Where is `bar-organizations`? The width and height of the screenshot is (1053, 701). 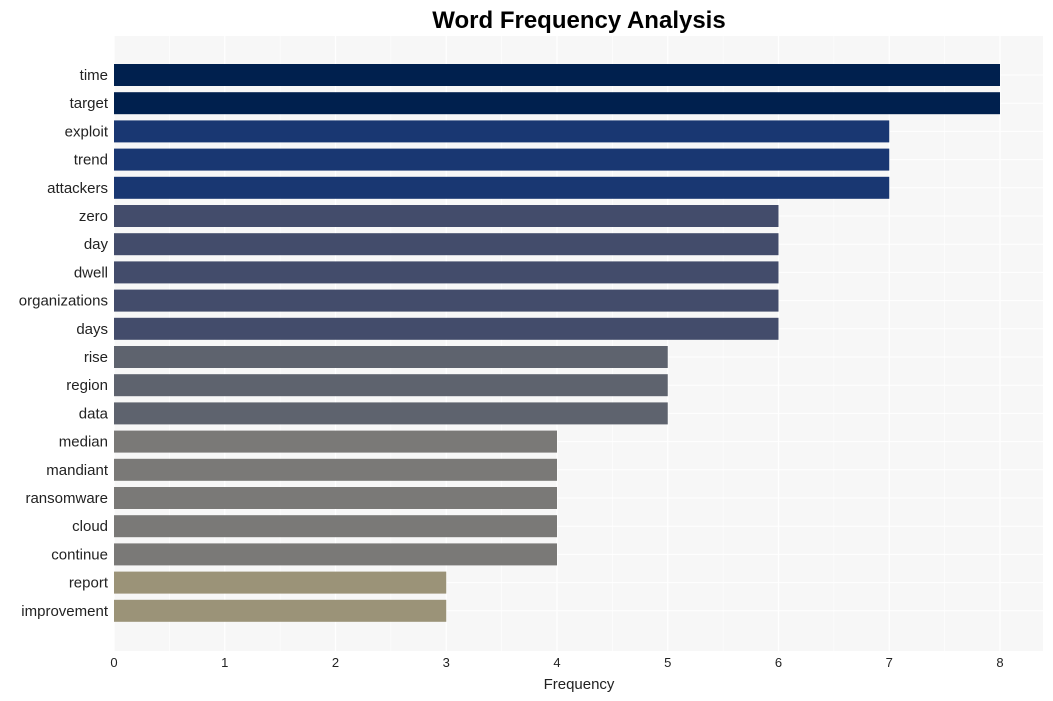 bar-organizations is located at coordinates (446, 300).